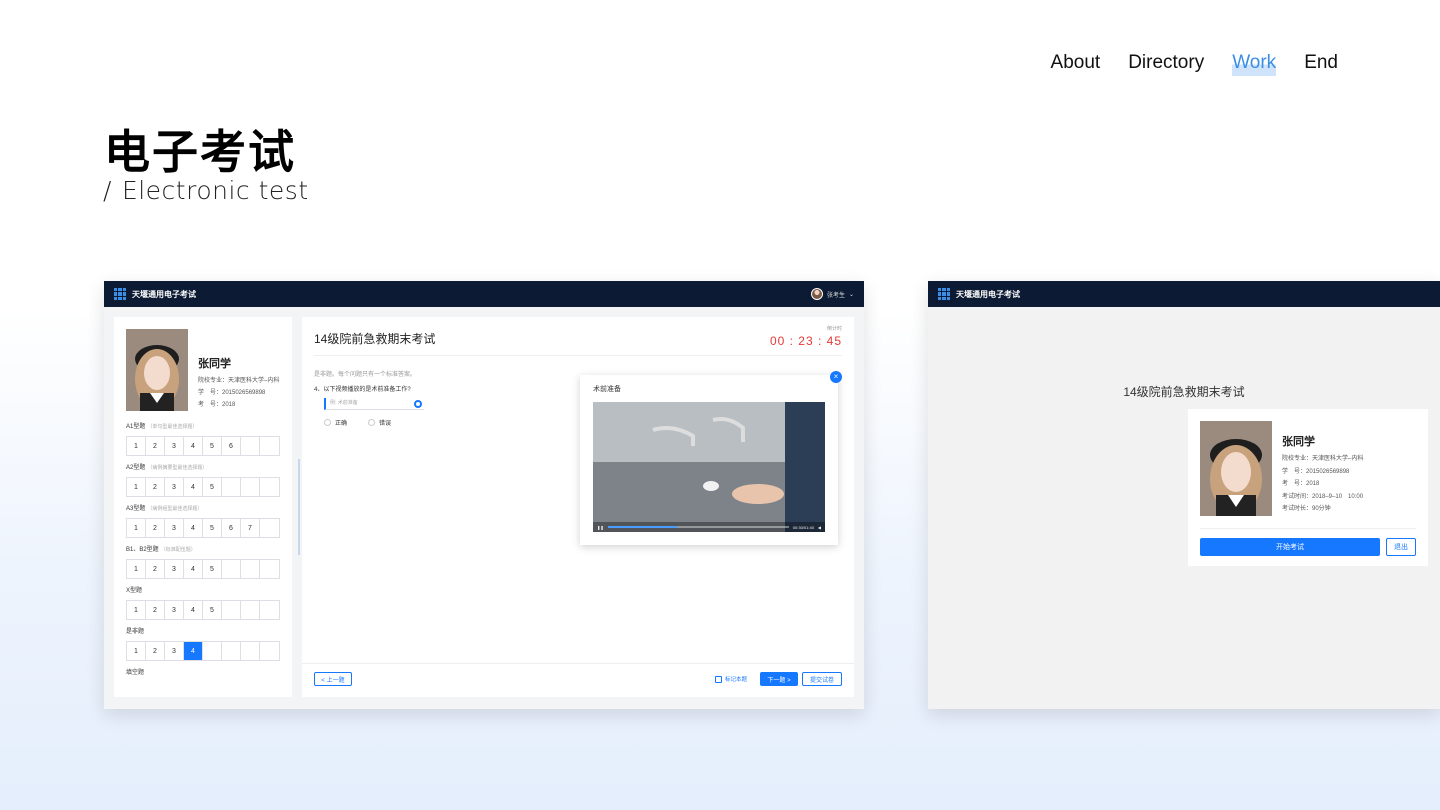 The height and width of the screenshot is (810, 1440). I want to click on close-icon: ×, so click(836, 377).